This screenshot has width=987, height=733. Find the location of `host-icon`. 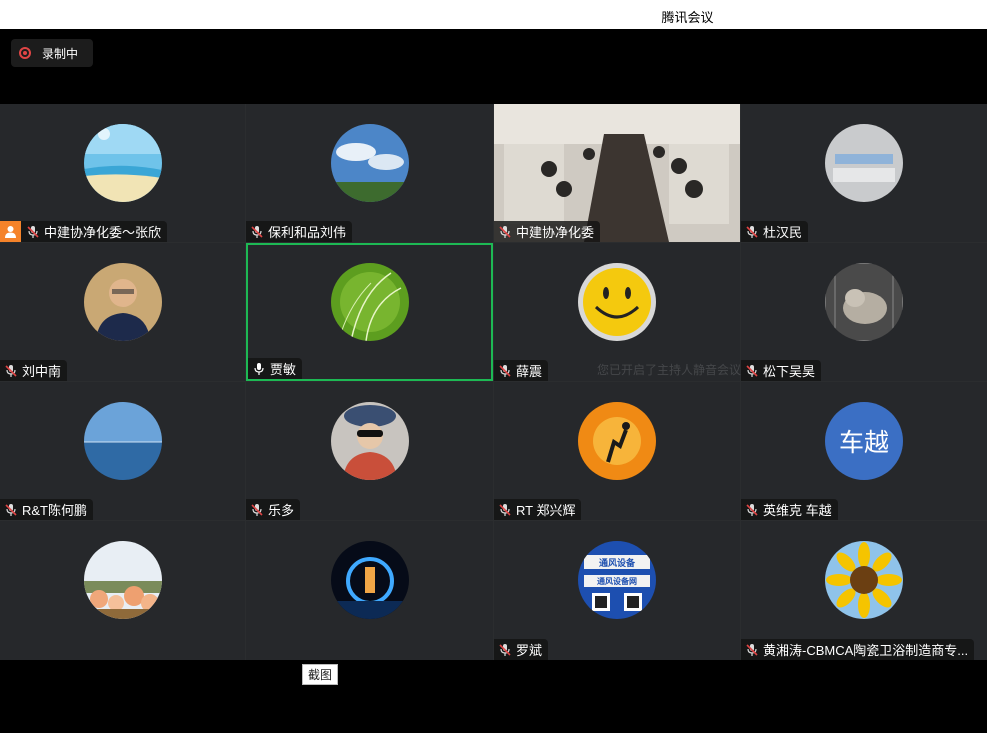

host-icon is located at coordinates (10, 231).